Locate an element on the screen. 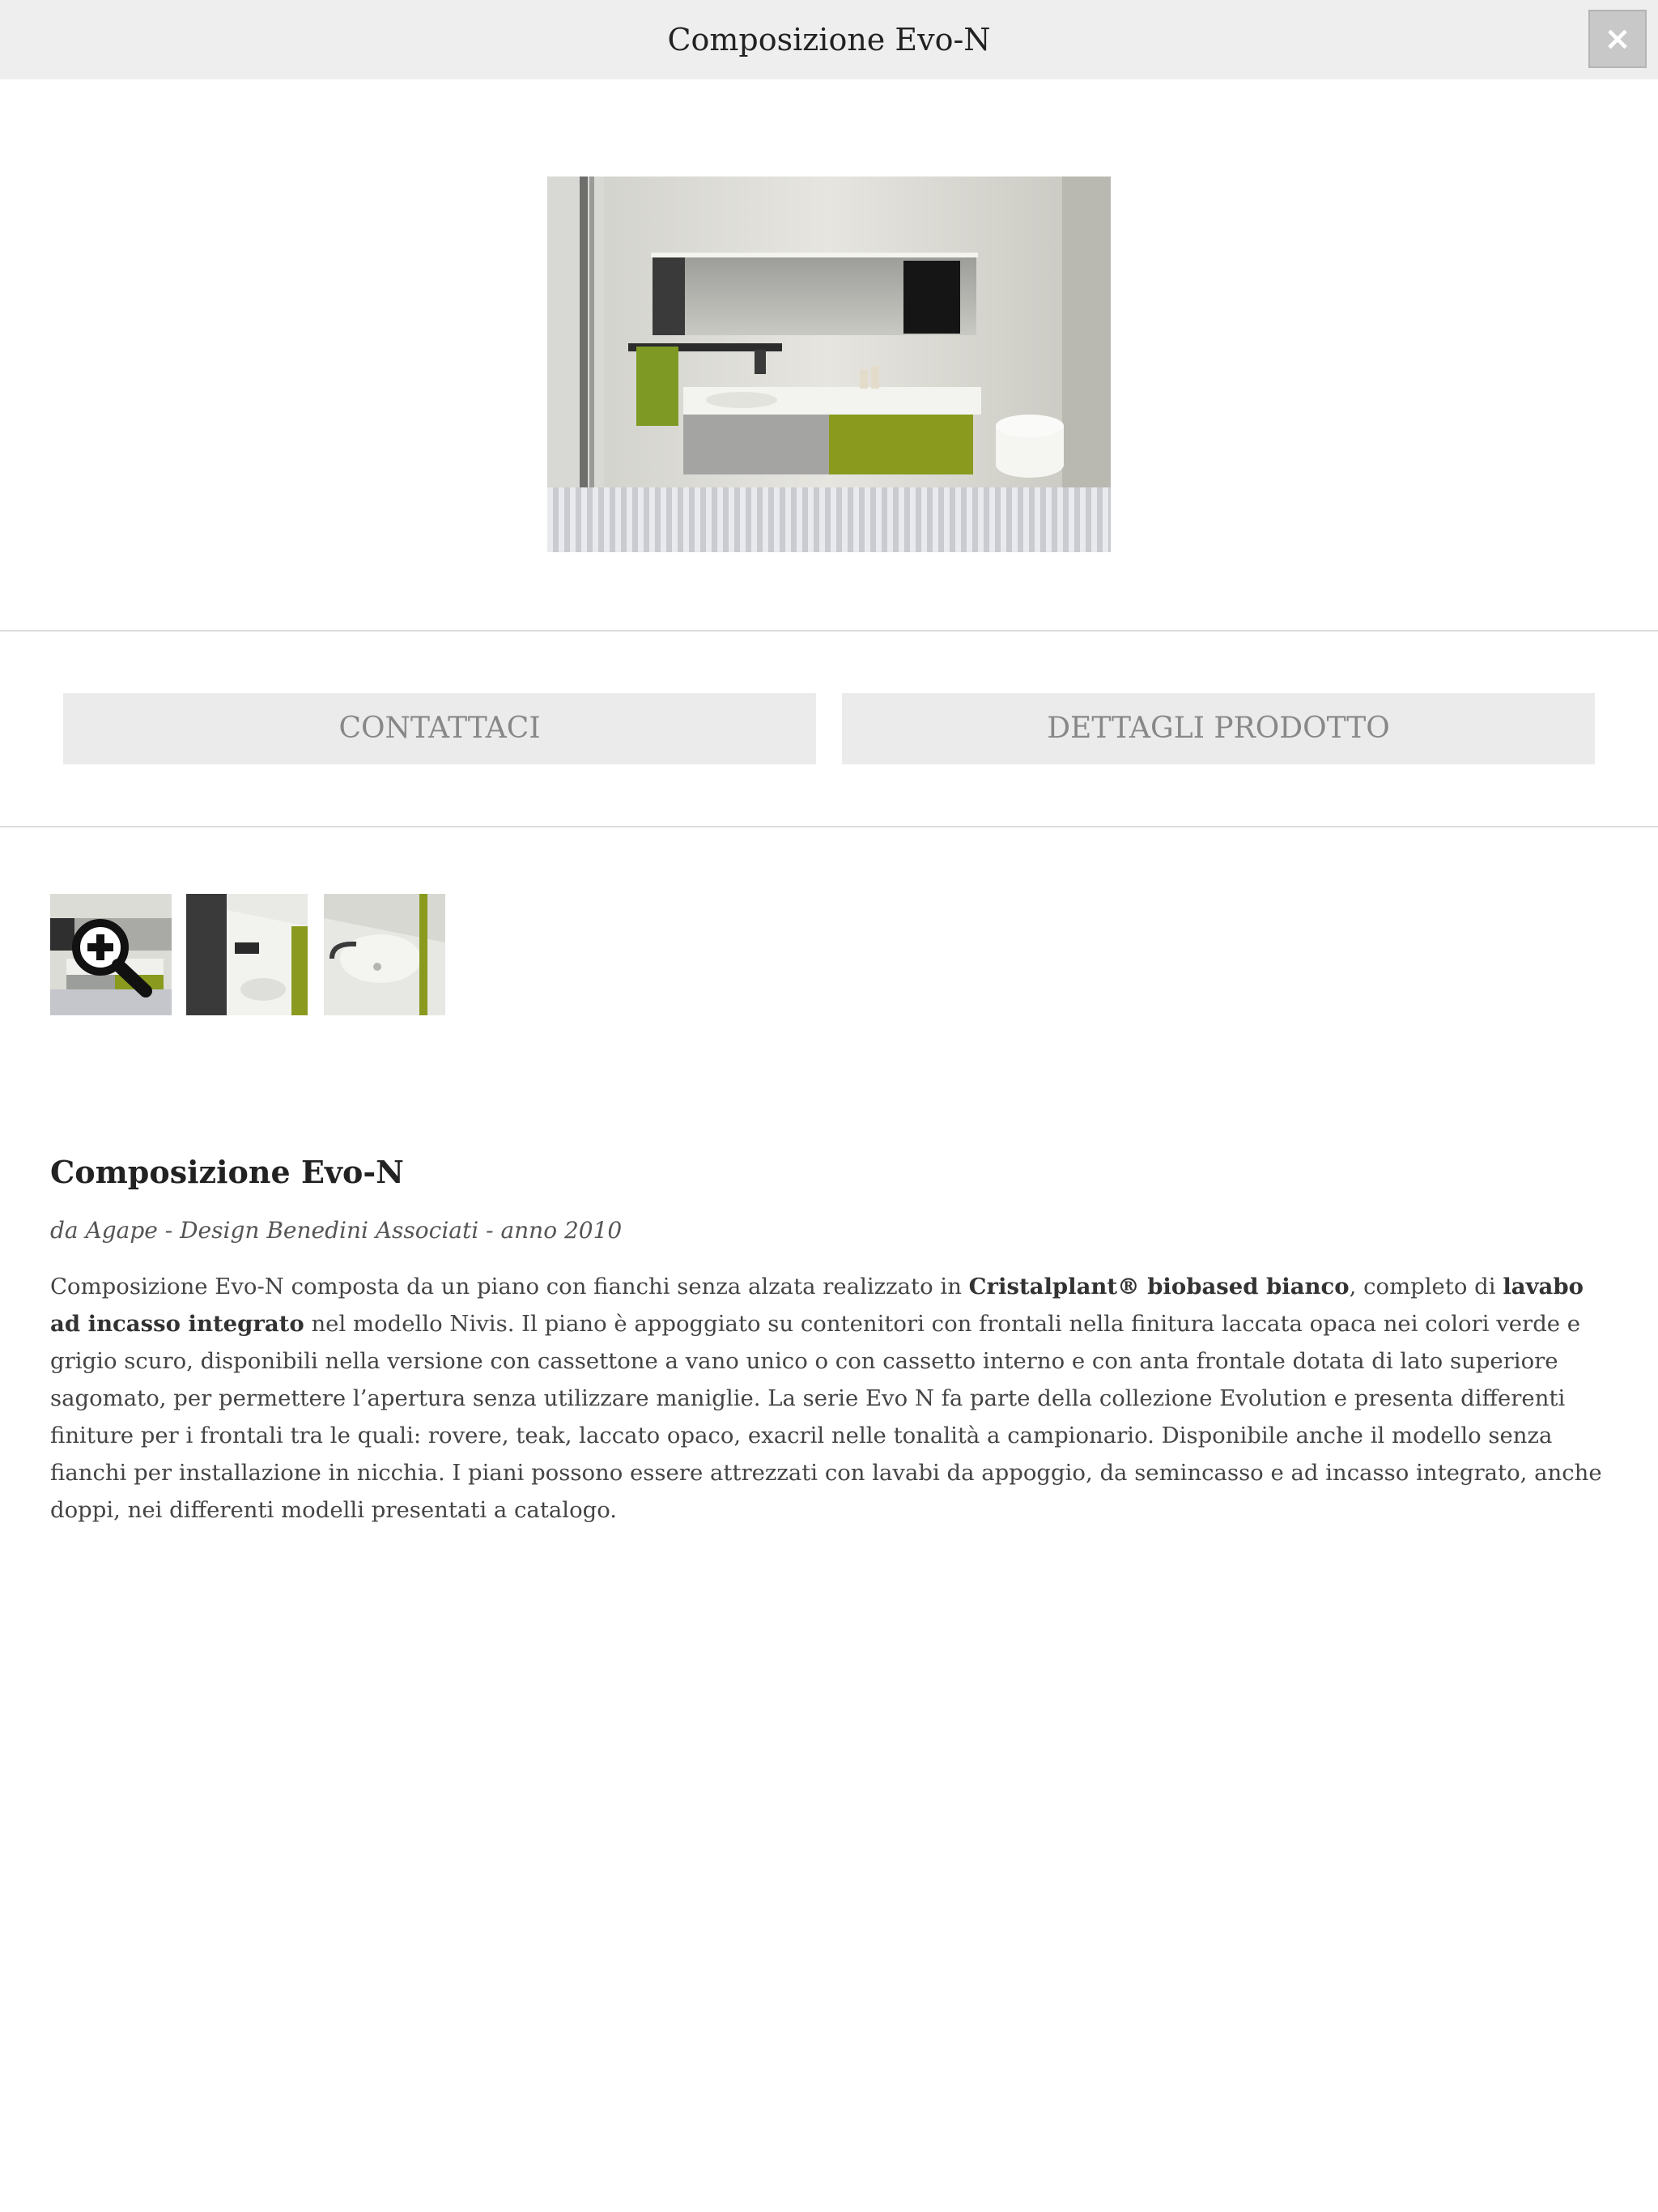  modal-title: Composizione Evo-N is located at coordinates (829, 39).